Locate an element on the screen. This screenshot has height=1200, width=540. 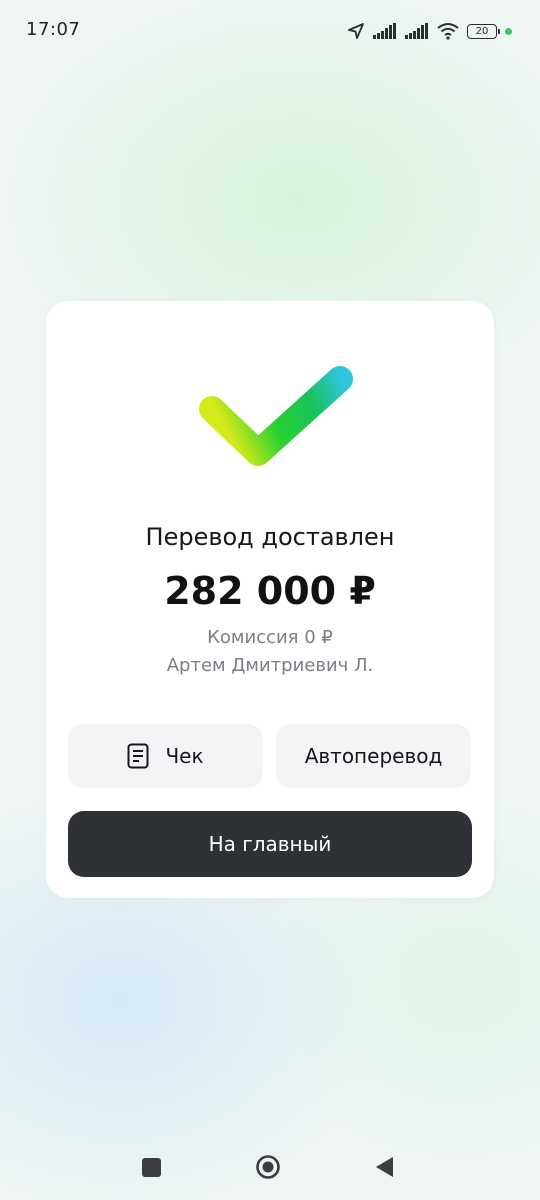
status-icons: 20 is located at coordinates (425, 31).